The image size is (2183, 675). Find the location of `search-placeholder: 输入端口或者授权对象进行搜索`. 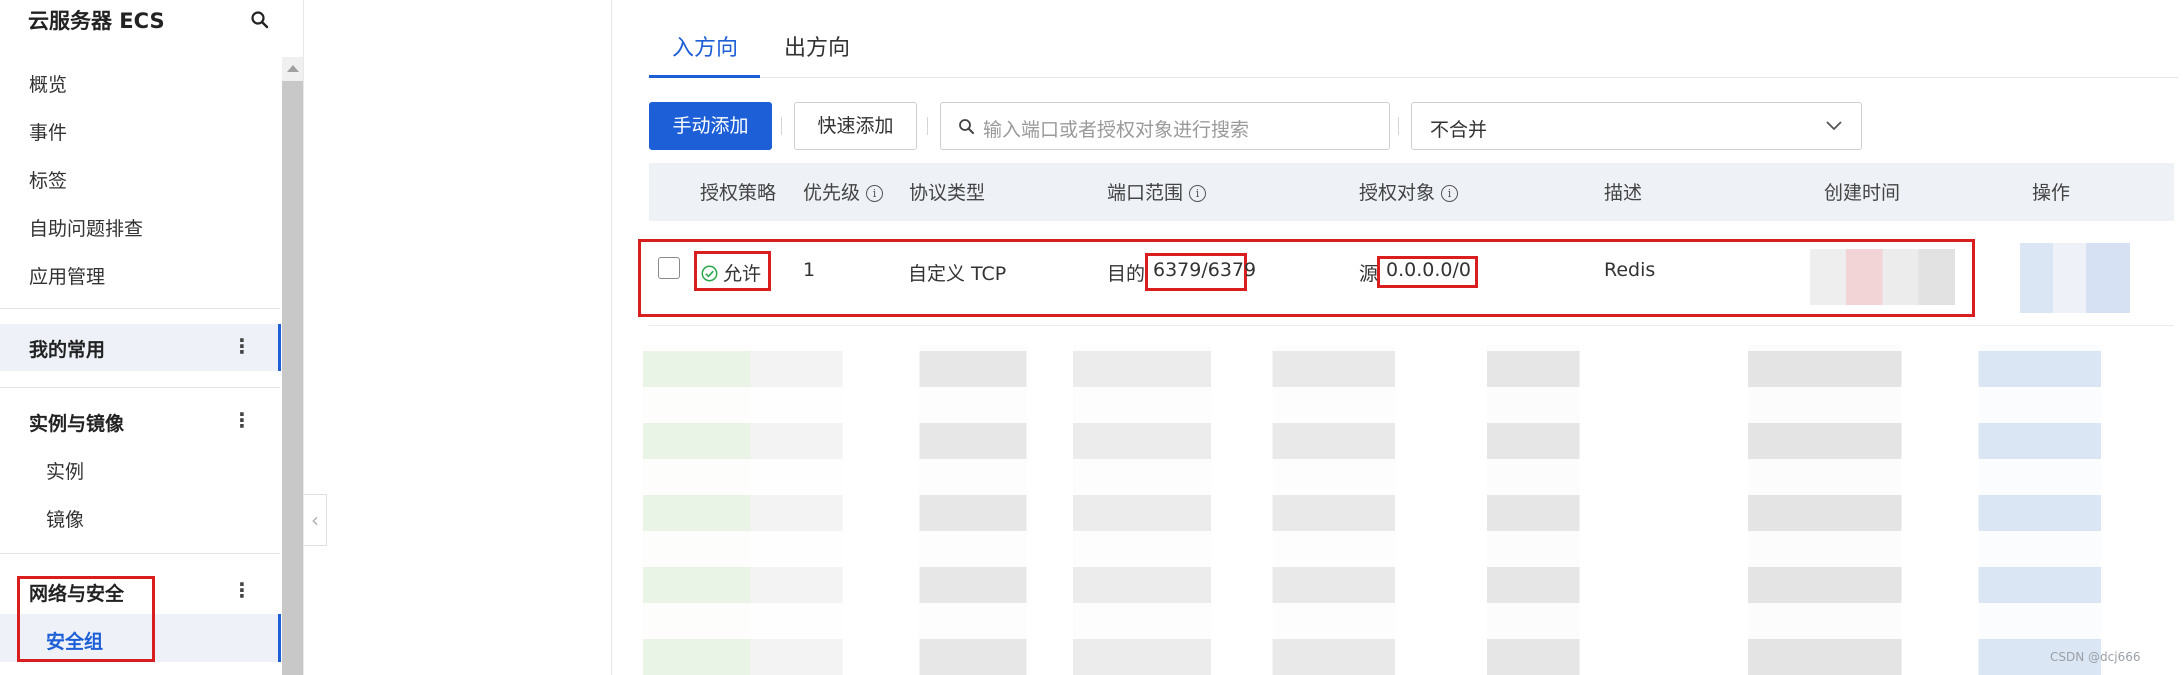

search-placeholder: 输入端口或者授权对象进行搜索 is located at coordinates (1116, 130).